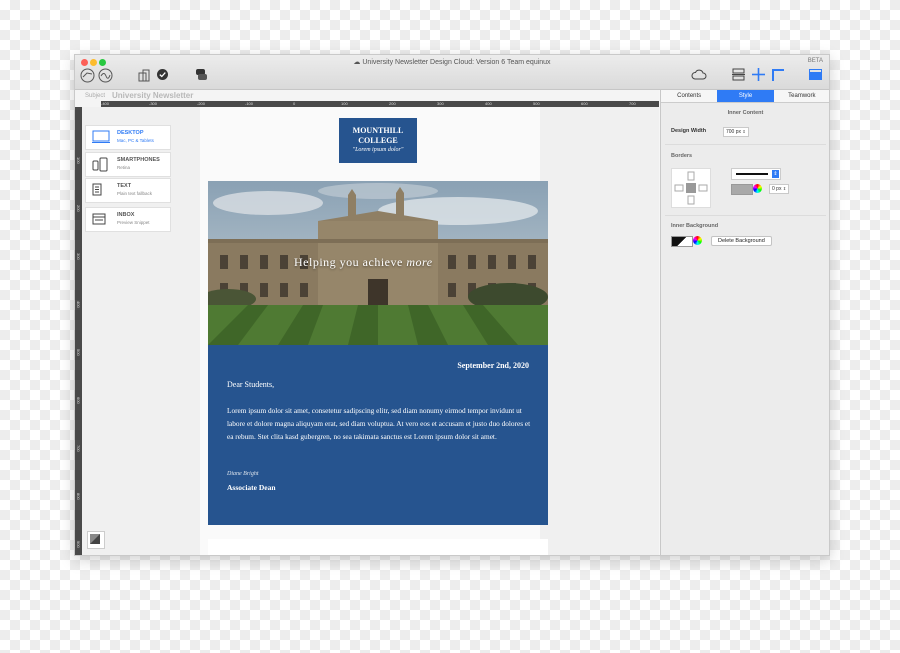 This screenshot has height=653, width=900. I want to click on device-desktop: DESKTOP Mac, PC & Tablets, so click(128, 137).